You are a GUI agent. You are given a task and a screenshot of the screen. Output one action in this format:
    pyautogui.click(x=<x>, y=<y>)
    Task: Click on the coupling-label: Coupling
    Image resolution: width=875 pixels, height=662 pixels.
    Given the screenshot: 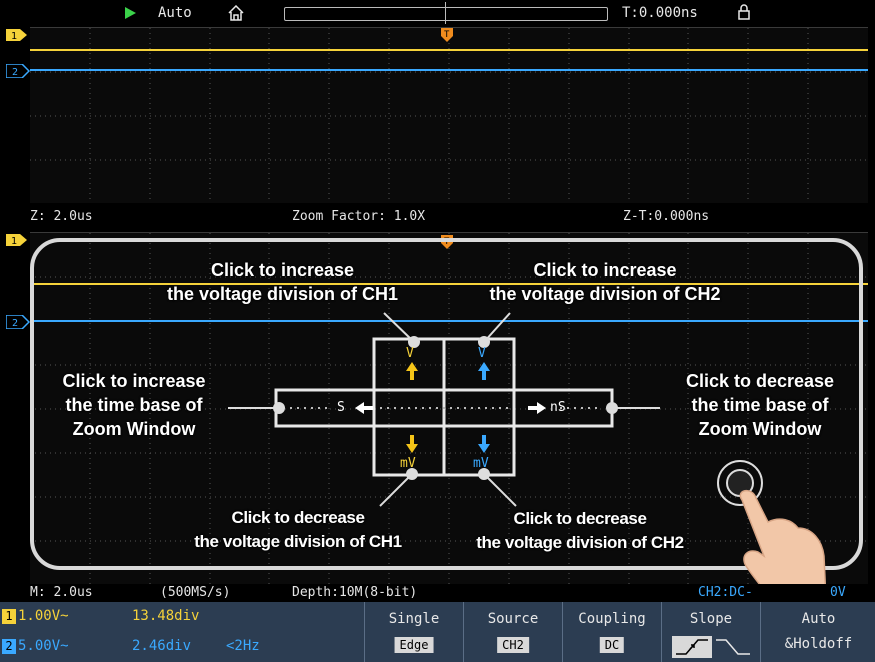 What is the action you would take?
    pyautogui.click(x=612, y=619)
    